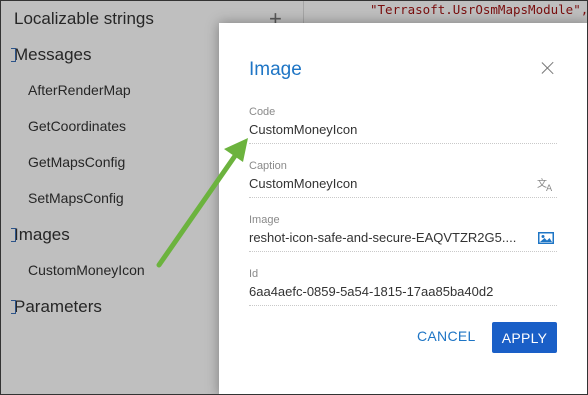 The height and width of the screenshot is (395, 588). I want to click on translate-icon: 文 A, so click(546, 184).